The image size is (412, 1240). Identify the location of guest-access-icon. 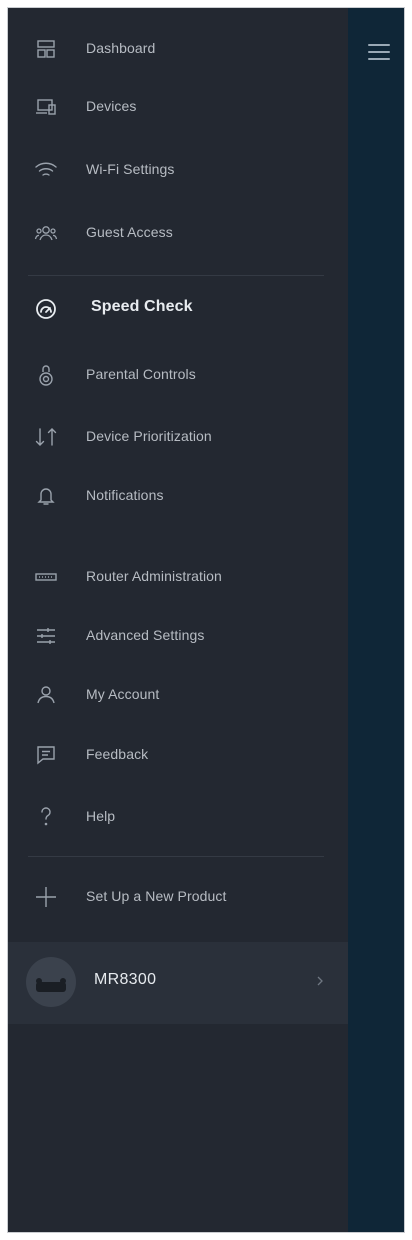
(46, 233).